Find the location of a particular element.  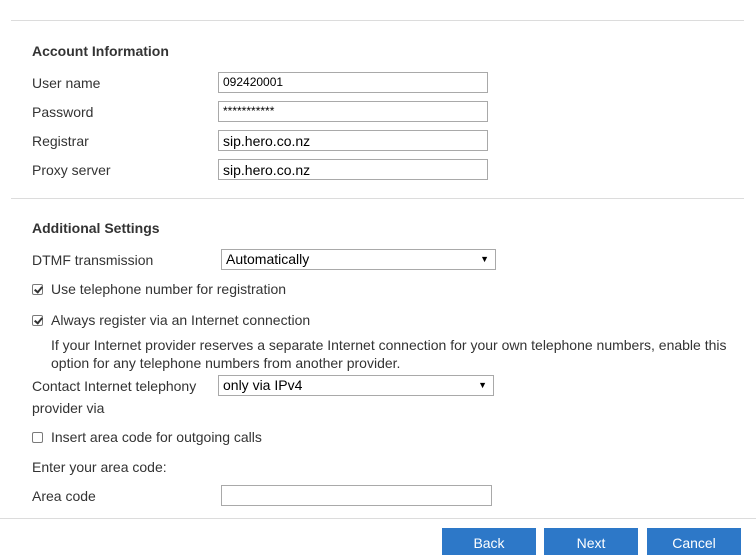

proxy-server-label: Proxy server is located at coordinates (71, 170).